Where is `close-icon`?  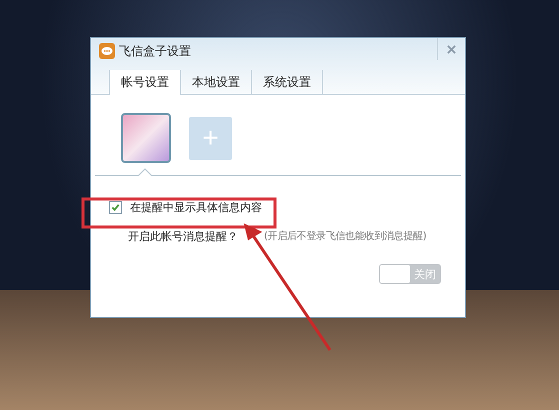 close-icon is located at coordinates (451, 49).